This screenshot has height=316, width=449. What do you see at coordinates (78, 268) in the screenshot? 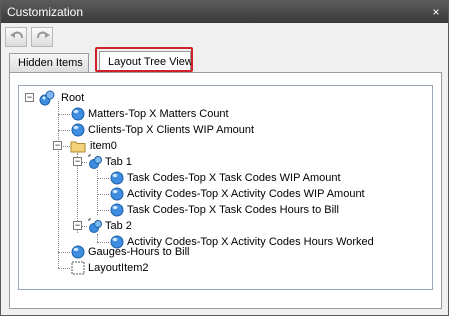
I see `empty-space-icon` at bounding box center [78, 268].